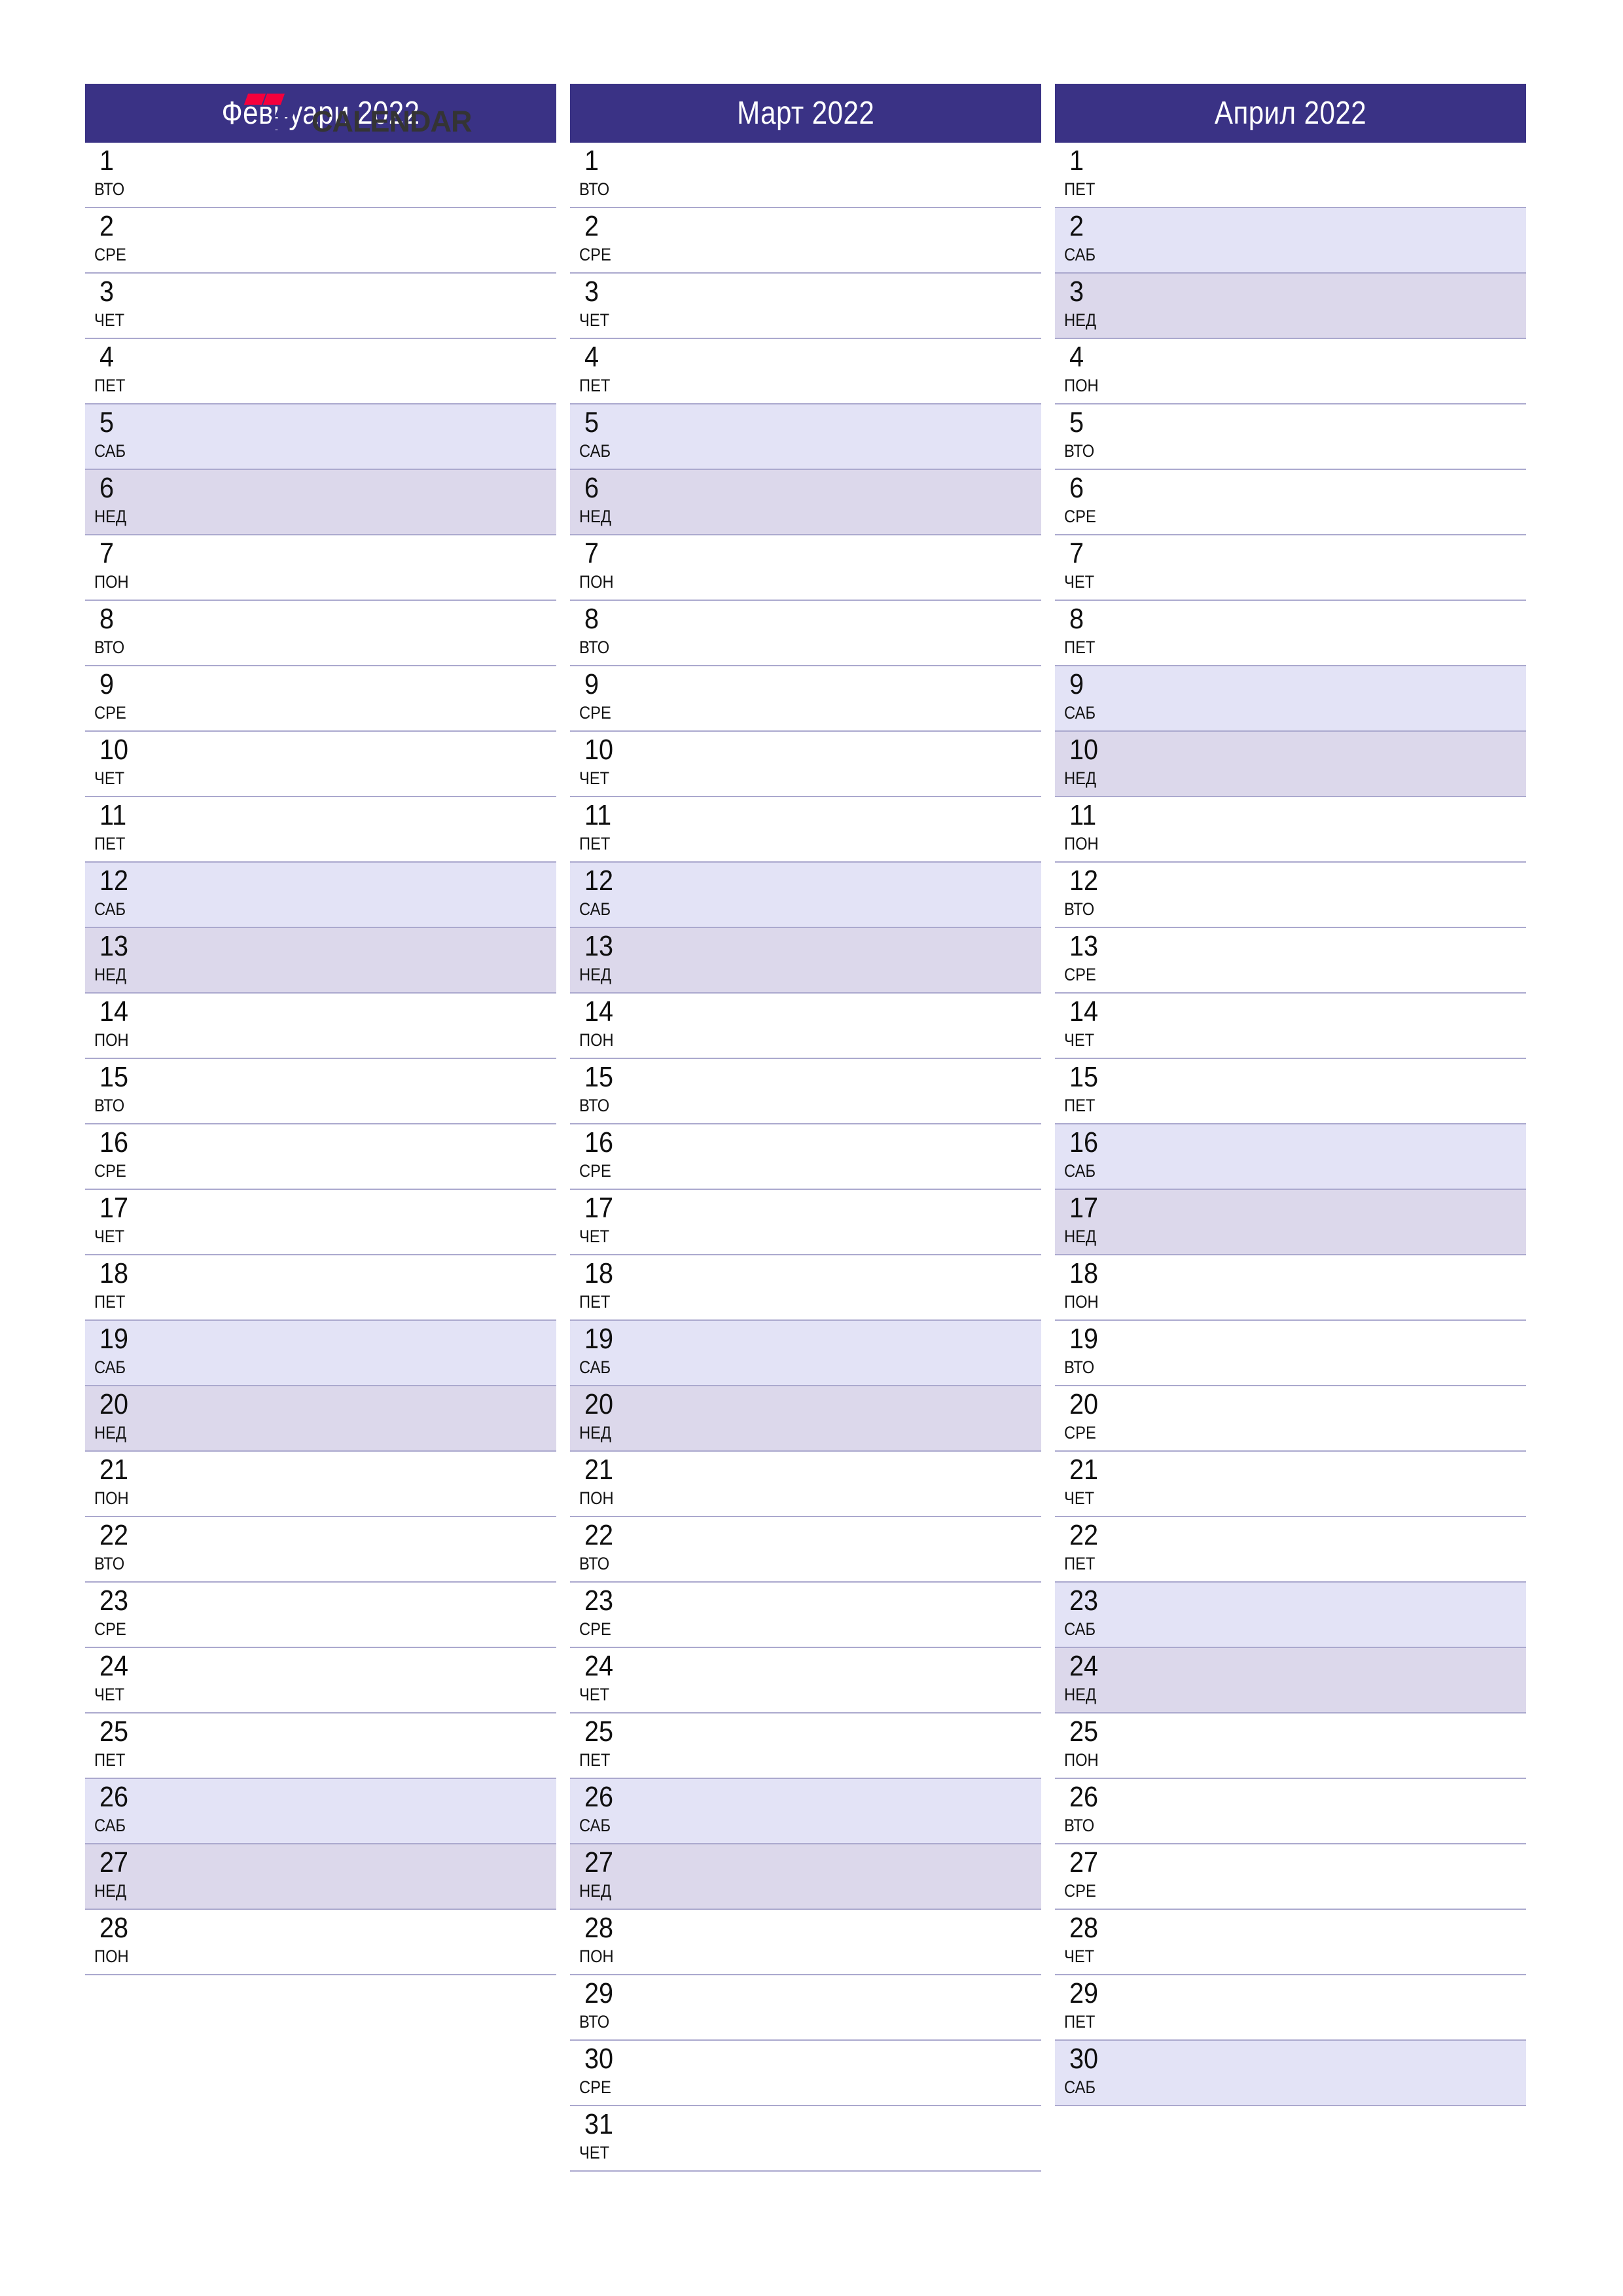 The height and width of the screenshot is (2296, 1623). What do you see at coordinates (1290, 371) in the screenshot?
I see `day-row: 4 ПОН` at bounding box center [1290, 371].